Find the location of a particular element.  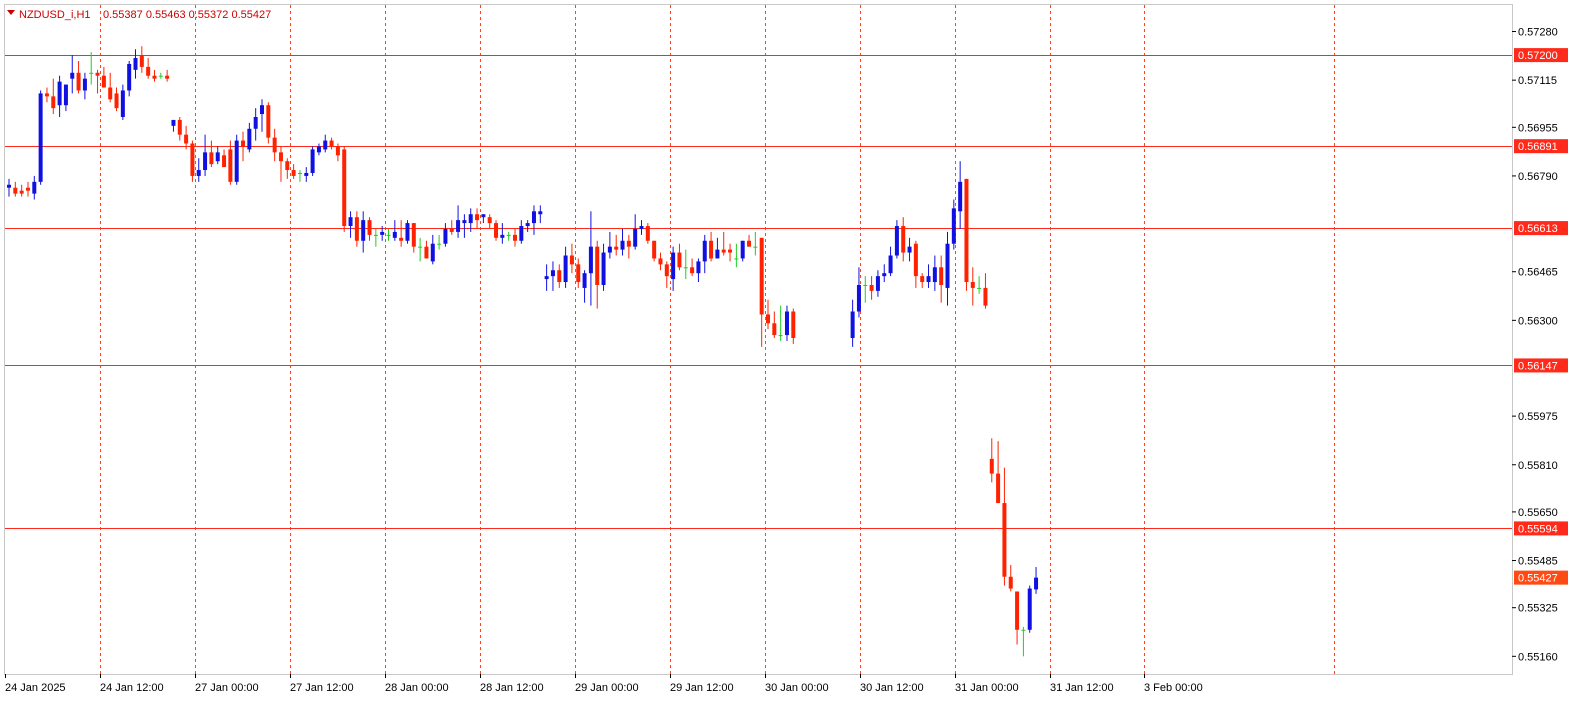

price-tick-label: 0.55485 is located at coordinates (1538, 562).